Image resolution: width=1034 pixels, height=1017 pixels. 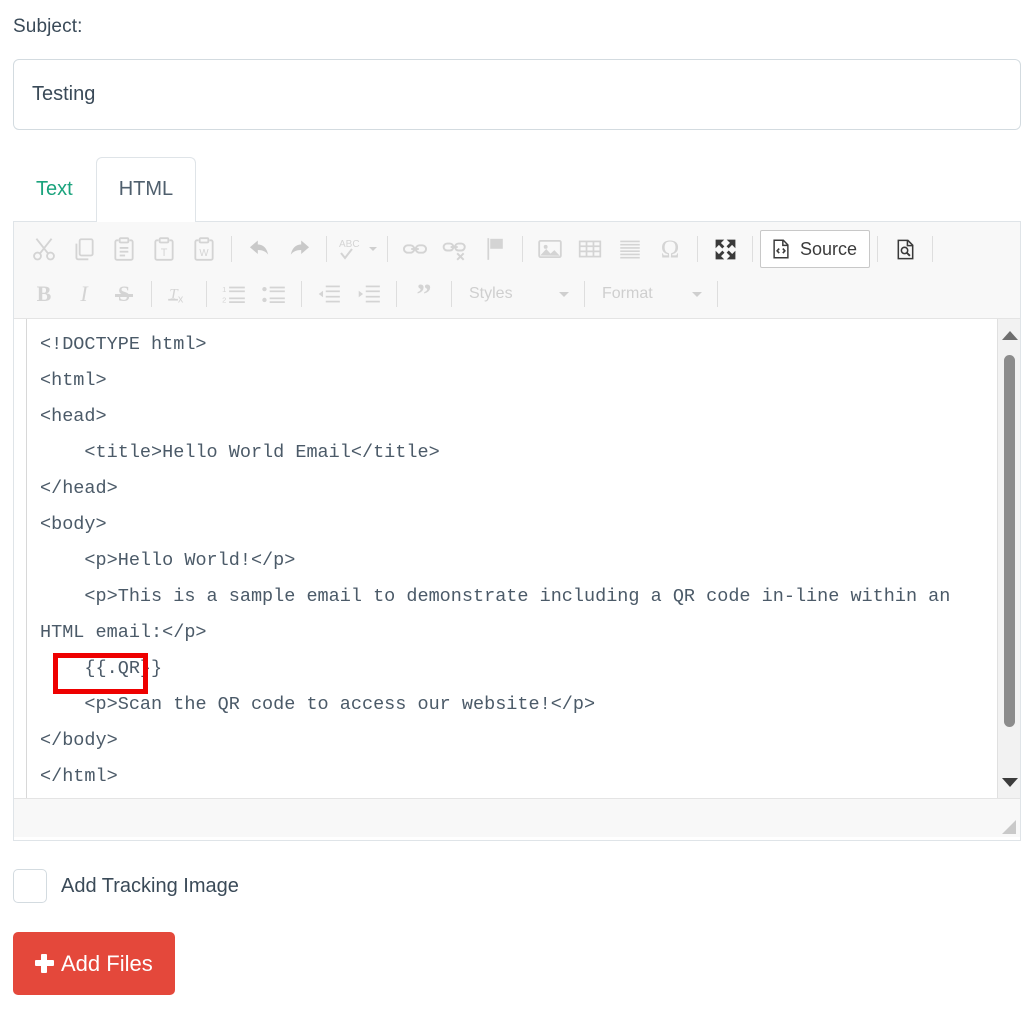 I want to click on numbered-list-icon: 1 2, so click(x=234, y=294).